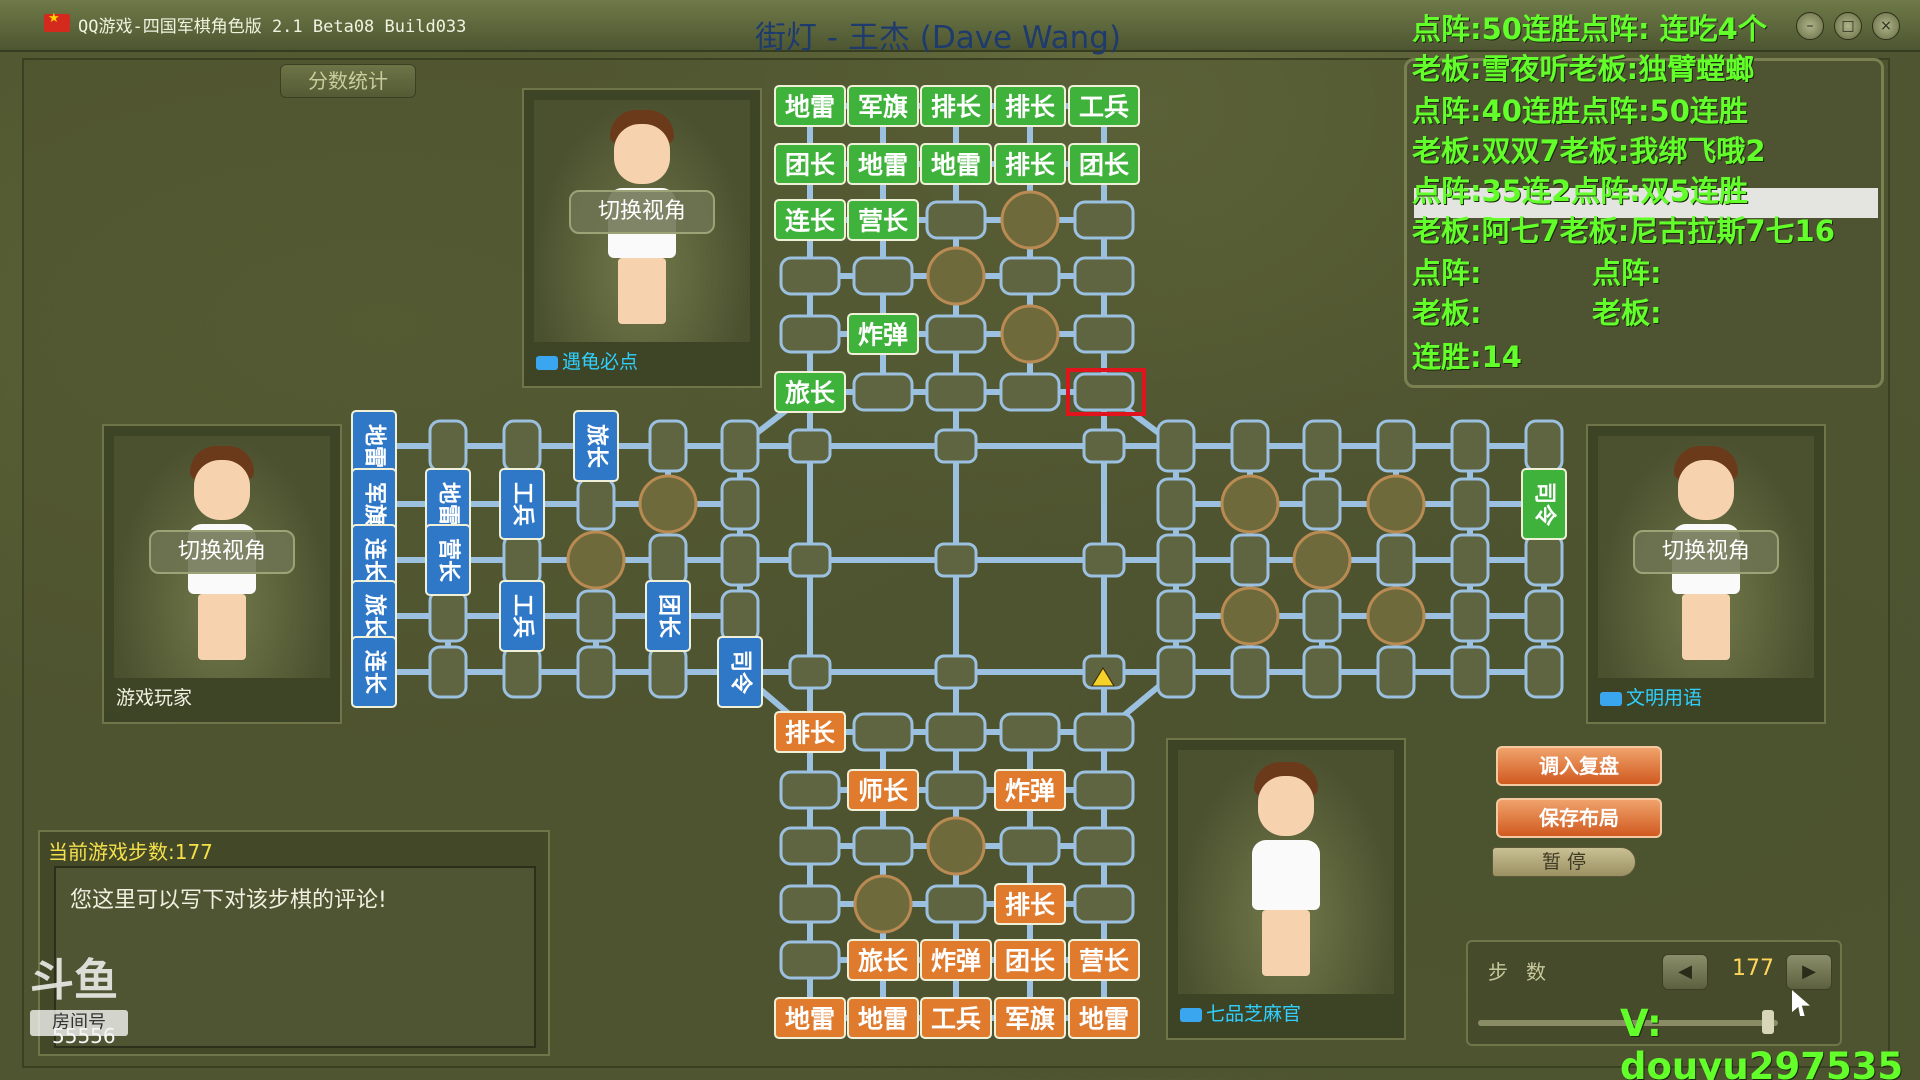  I want to click on overlay-line: 点阵:35连2点阵:双5连胜, so click(1580, 191).